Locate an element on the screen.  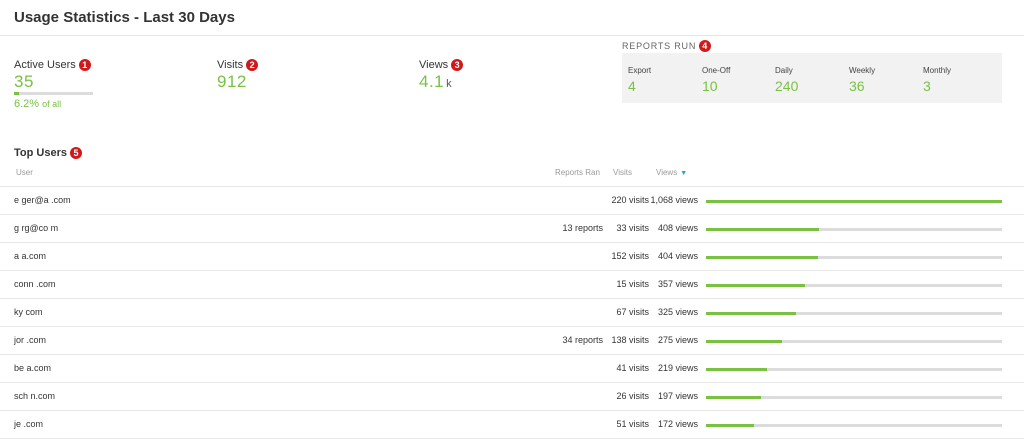
column-header-visits: Visits is located at coordinates (622, 172).